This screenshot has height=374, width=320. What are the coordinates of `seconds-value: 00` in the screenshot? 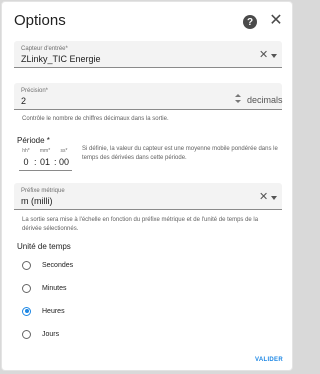 It's located at (63, 162).